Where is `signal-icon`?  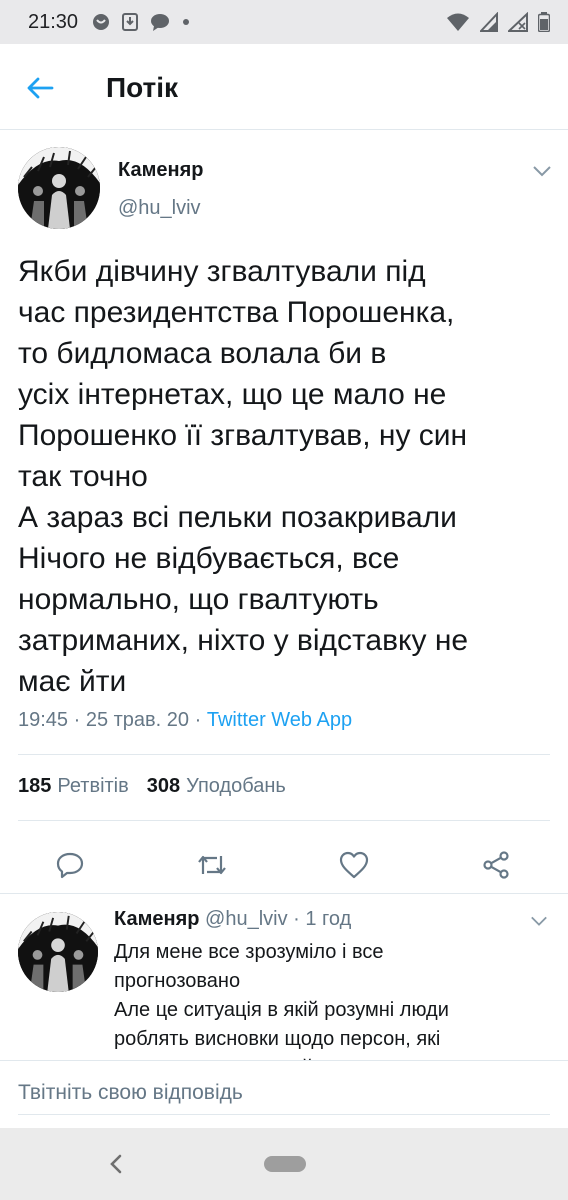 signal-icon is located at coordinates (489, 22).